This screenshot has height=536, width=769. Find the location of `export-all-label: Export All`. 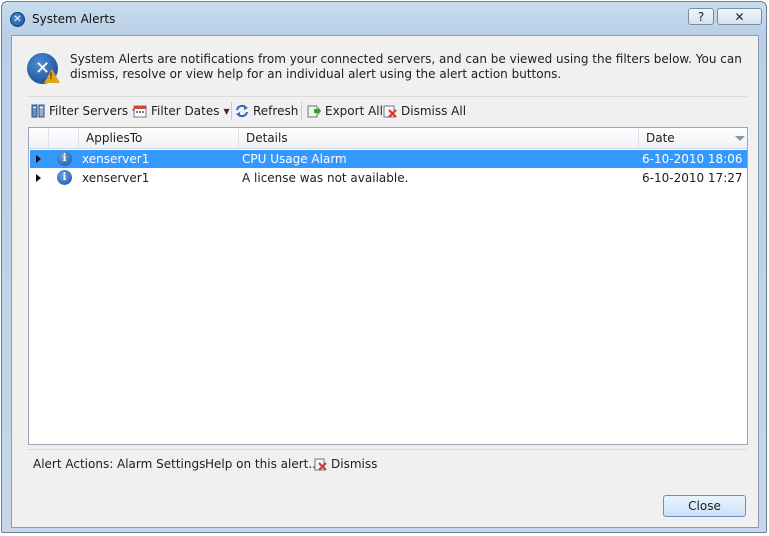

export-all-label: Export All is located at coordinates (354, 111).